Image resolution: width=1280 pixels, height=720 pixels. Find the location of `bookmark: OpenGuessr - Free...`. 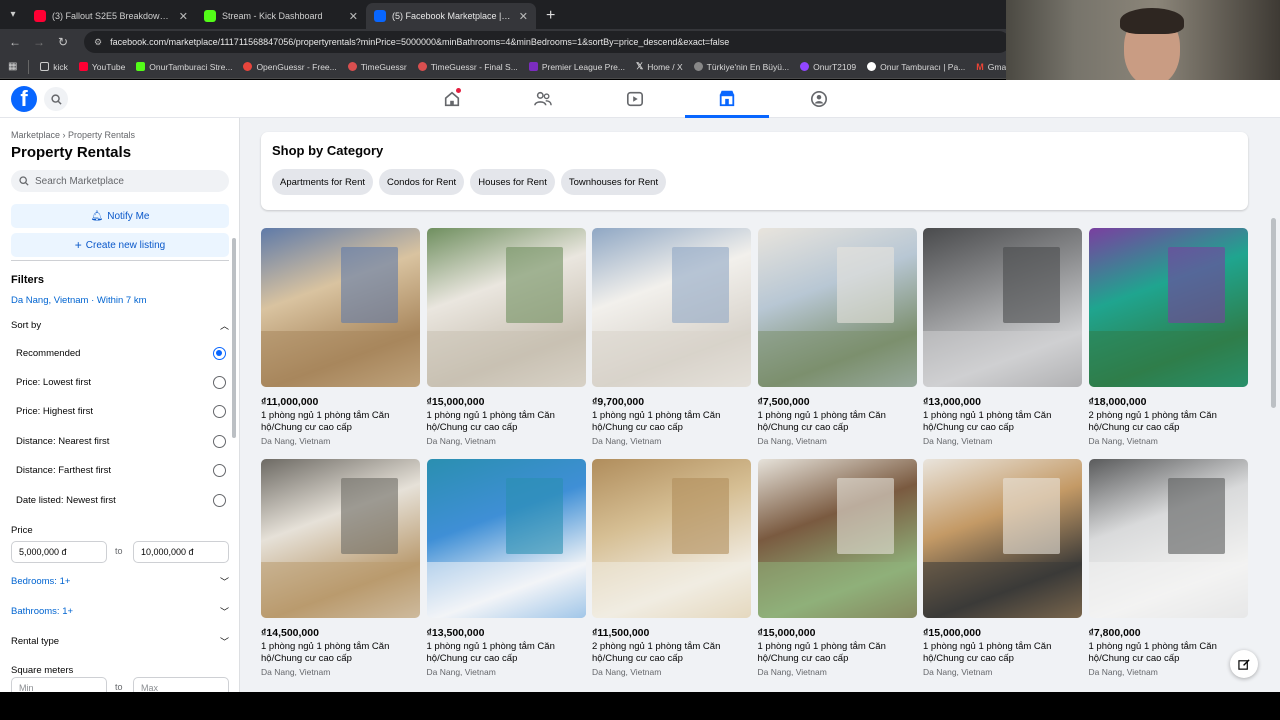

bookmark: OpenGuessr - Free... is located at coordinates (290, 67).